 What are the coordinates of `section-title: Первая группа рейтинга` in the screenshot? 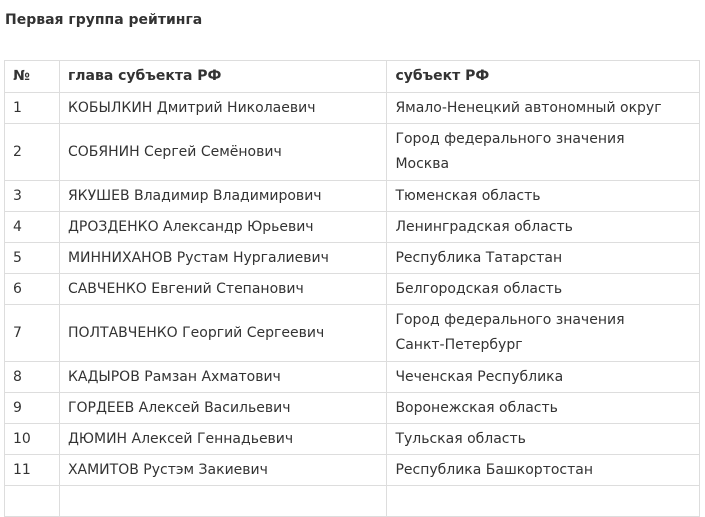 It's located at (104, 20).